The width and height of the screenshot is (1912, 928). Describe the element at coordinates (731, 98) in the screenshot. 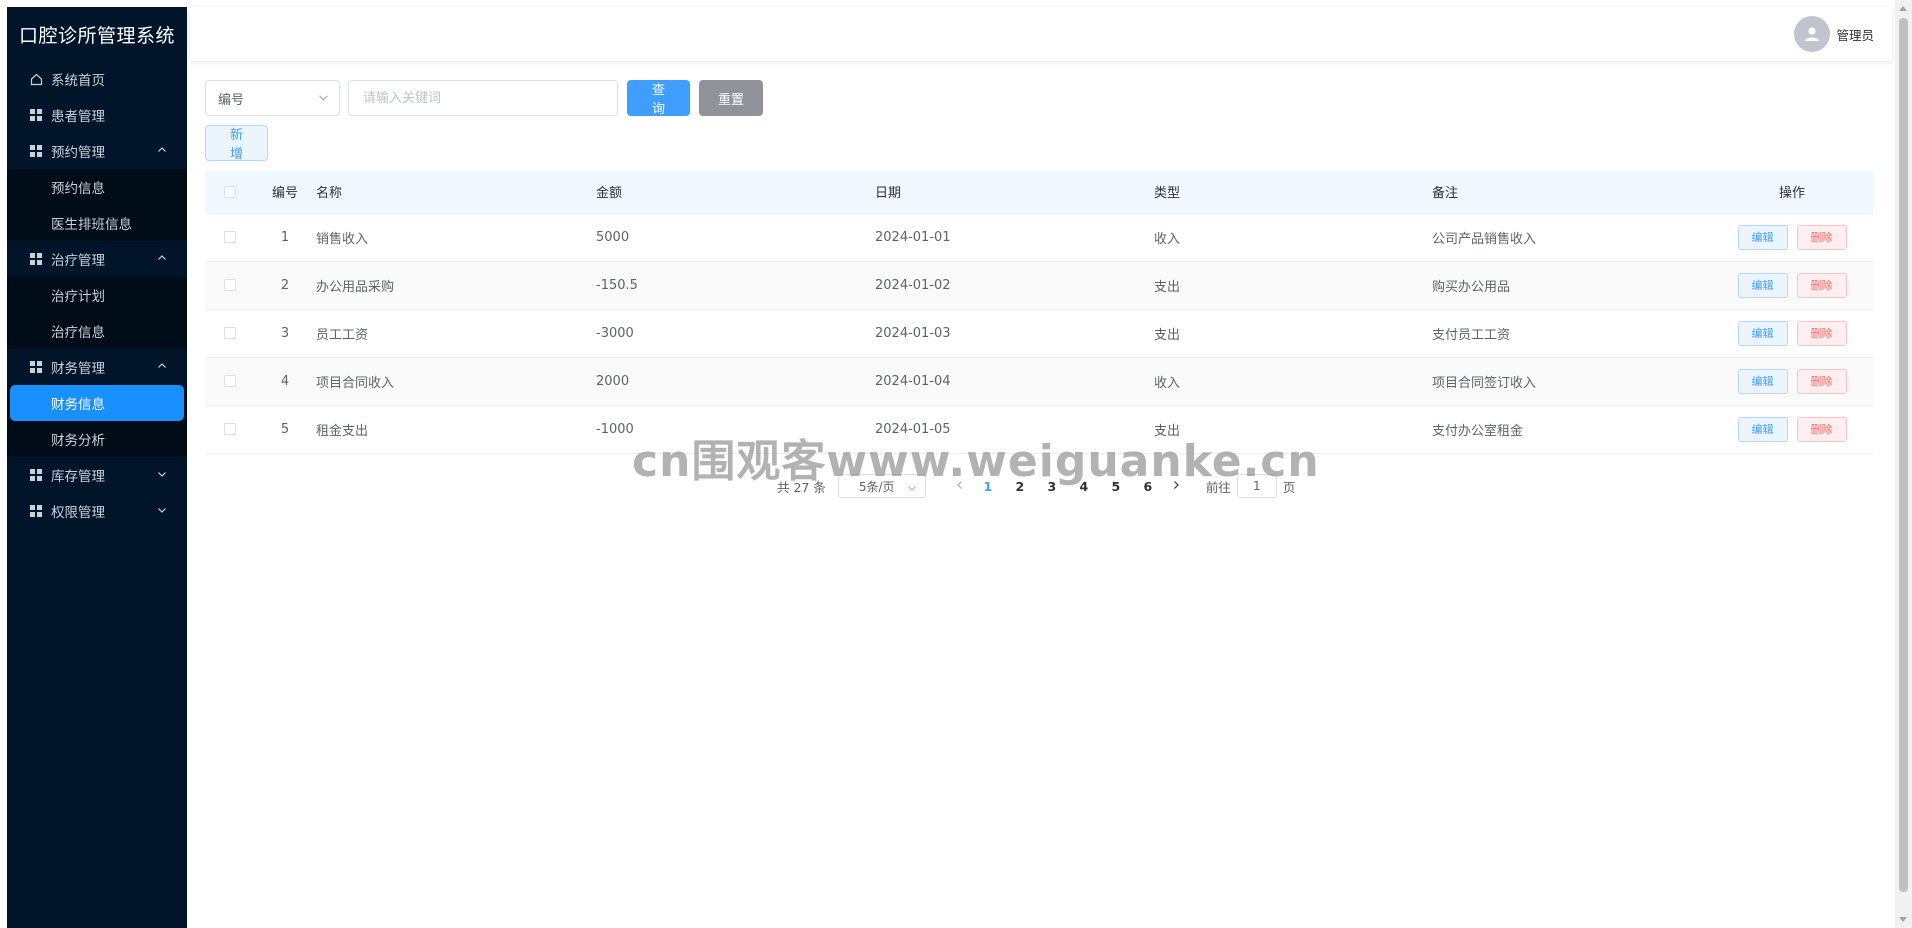

I see `reset-button: 重置` at that location.